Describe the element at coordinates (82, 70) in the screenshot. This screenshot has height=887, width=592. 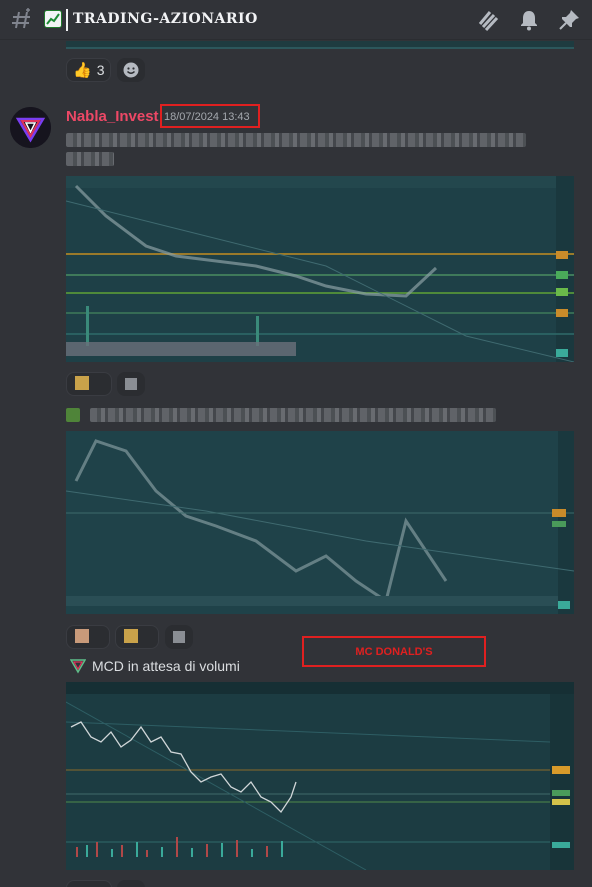
I see `thumbs-up-icon: 👍` at that location.